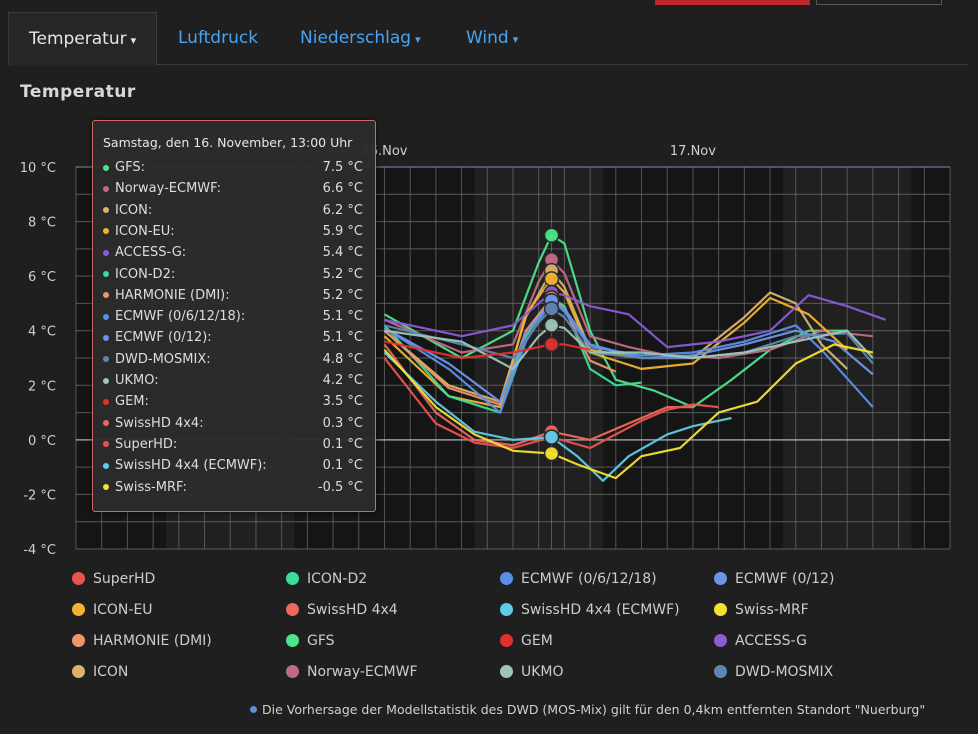 This screenshot has height=734, width=978. I want to click on legend-item: UKMO, so click(532, 672).